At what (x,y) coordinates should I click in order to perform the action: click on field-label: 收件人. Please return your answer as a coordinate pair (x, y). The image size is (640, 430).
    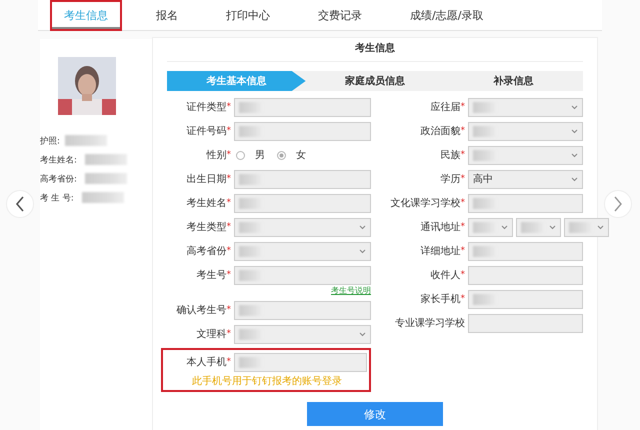
    Looking at the image, I should click on (445, 275).